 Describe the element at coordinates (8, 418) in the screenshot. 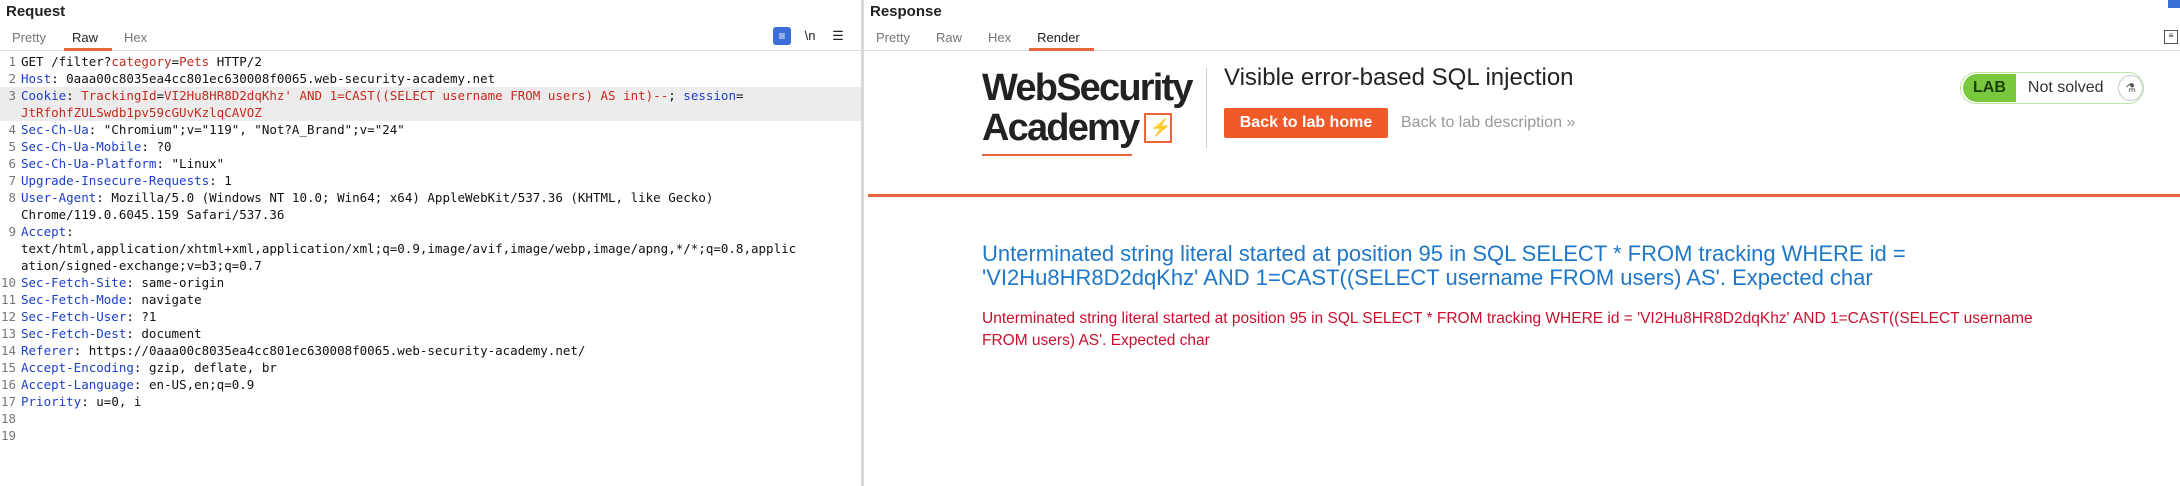

I see `line-number: 18` at that location.